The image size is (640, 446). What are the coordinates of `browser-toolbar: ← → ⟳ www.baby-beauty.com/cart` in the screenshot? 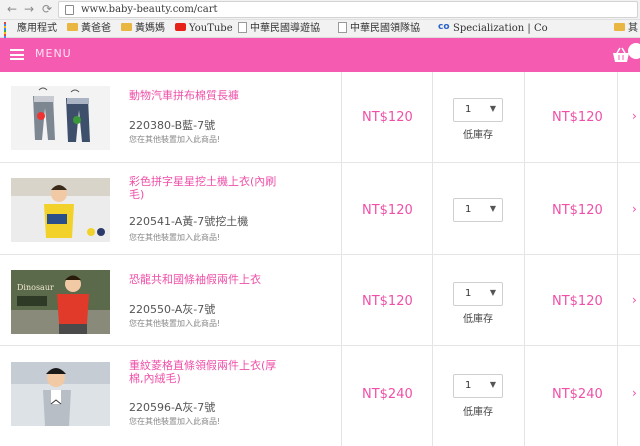 It's located at (320, 10).